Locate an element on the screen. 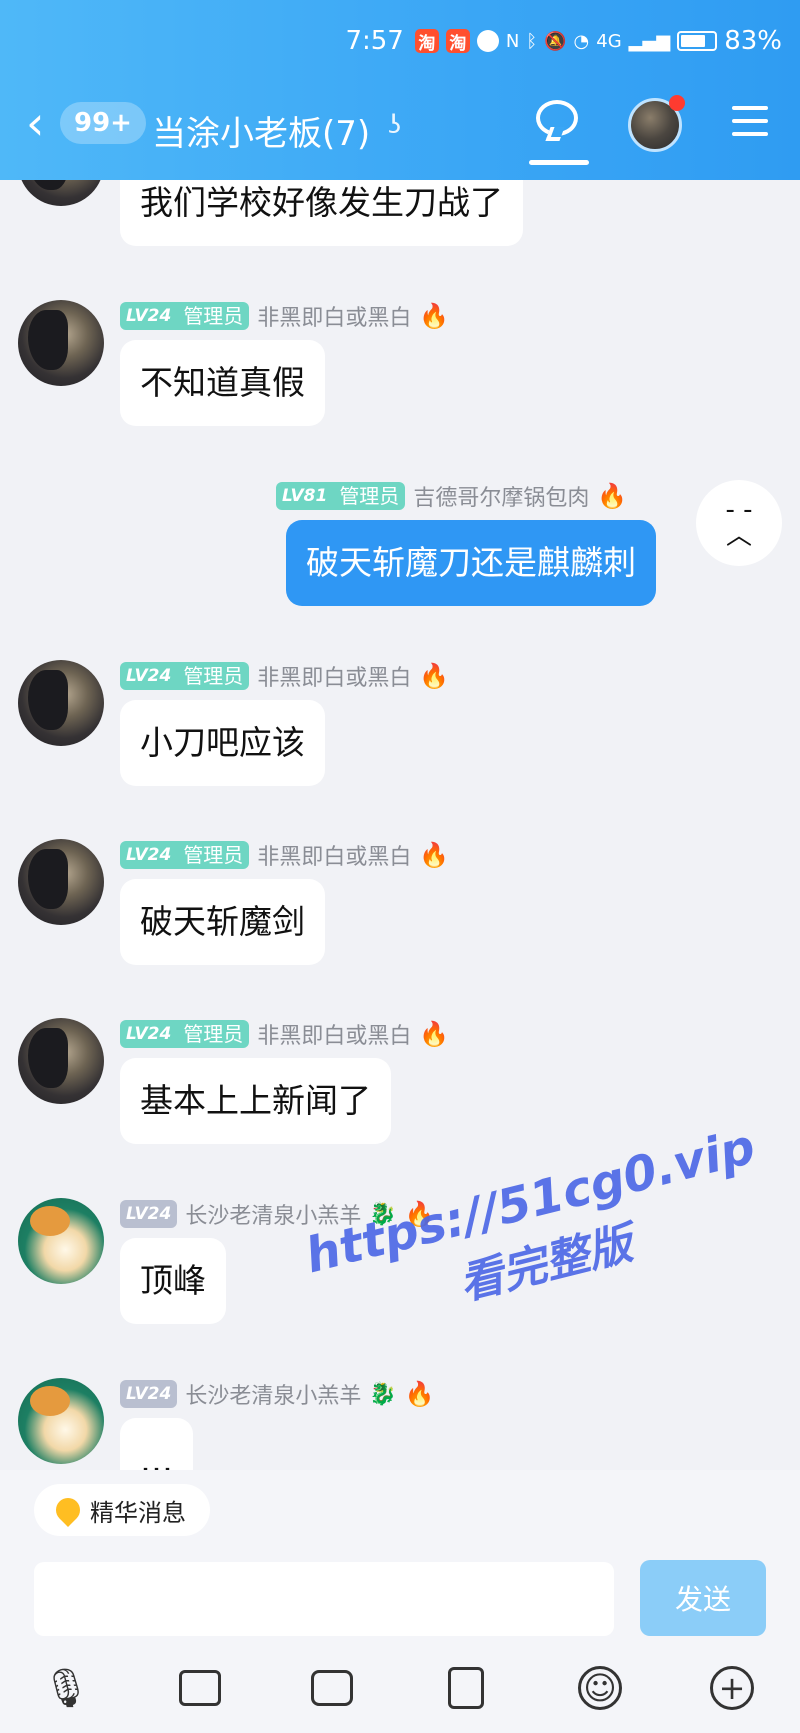 The height and width of the screenshot is (1733, 800). network-type: 4G is located at coordinates (609, 41).